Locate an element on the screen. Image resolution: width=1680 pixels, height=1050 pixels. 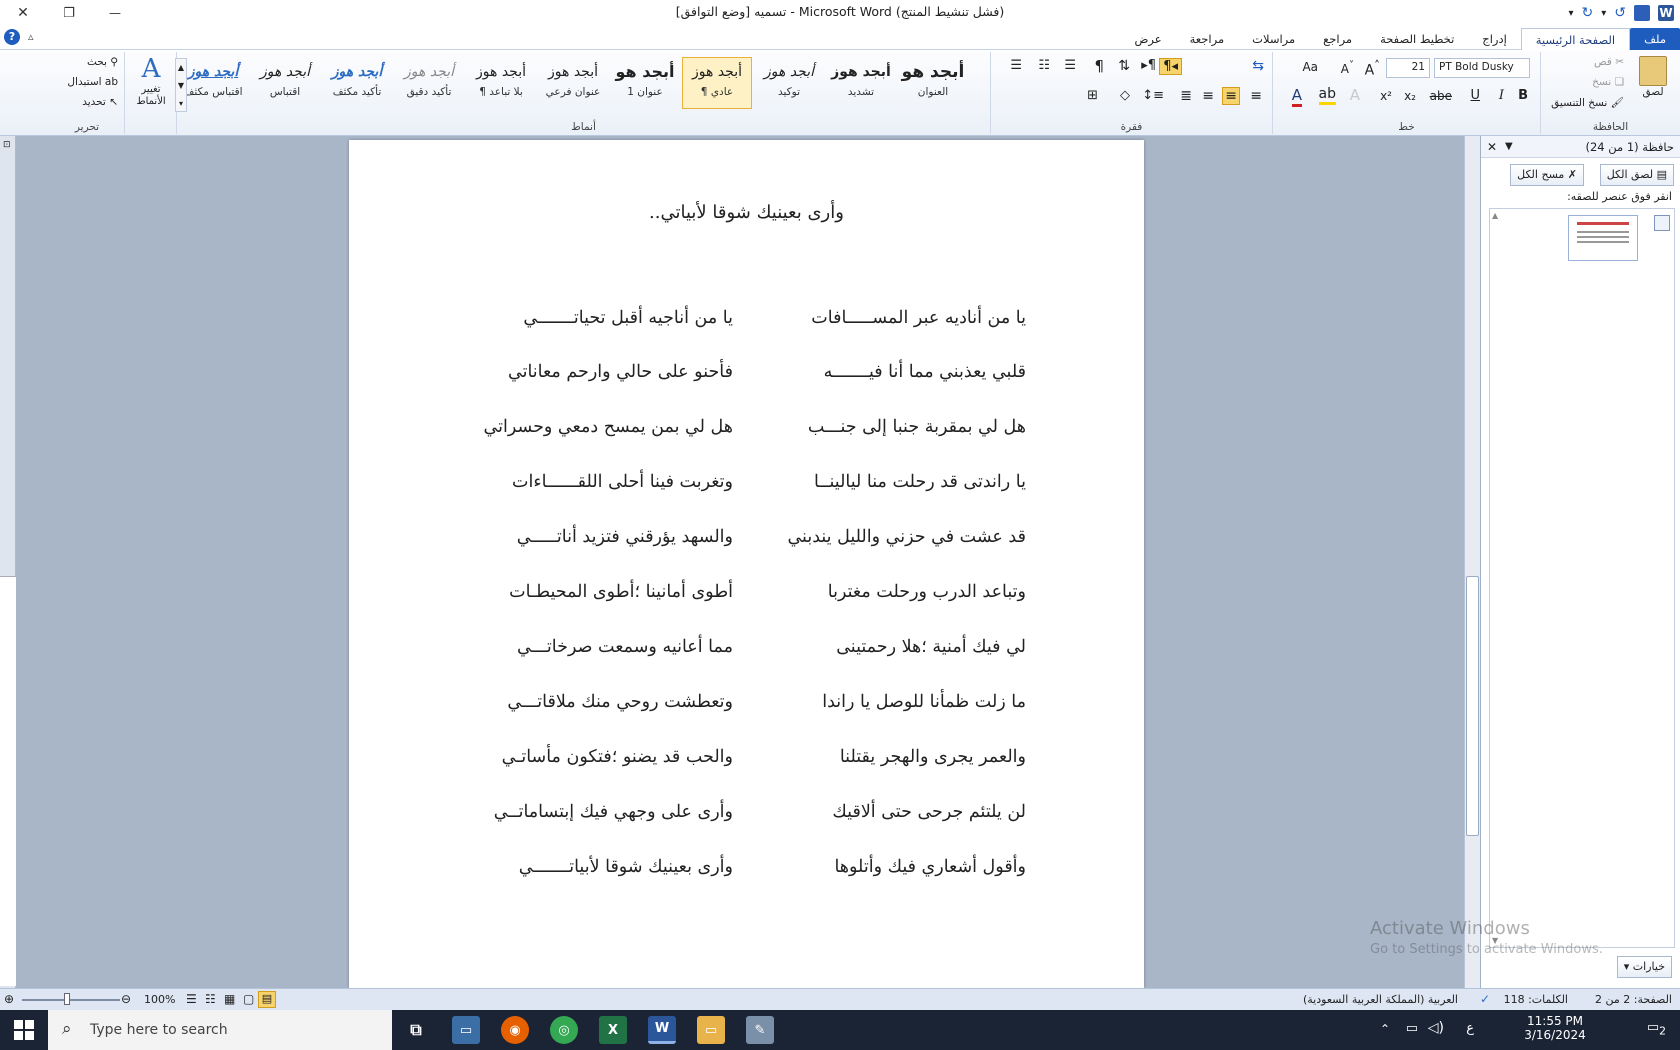
align-center-icon: ≡ is located at coordinates (1231, 96).